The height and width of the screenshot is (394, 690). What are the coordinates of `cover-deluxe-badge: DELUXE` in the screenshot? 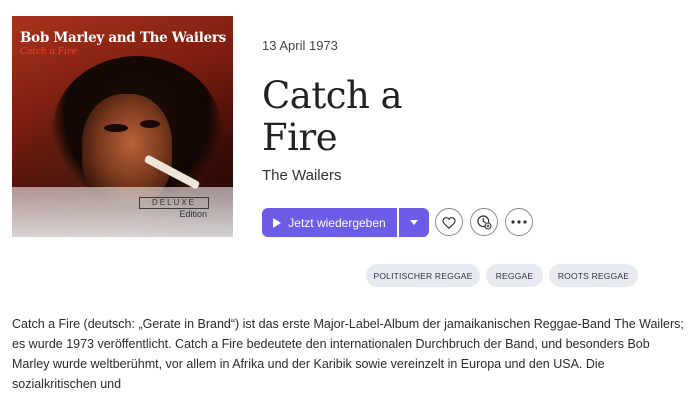 It's located at (174, 203).